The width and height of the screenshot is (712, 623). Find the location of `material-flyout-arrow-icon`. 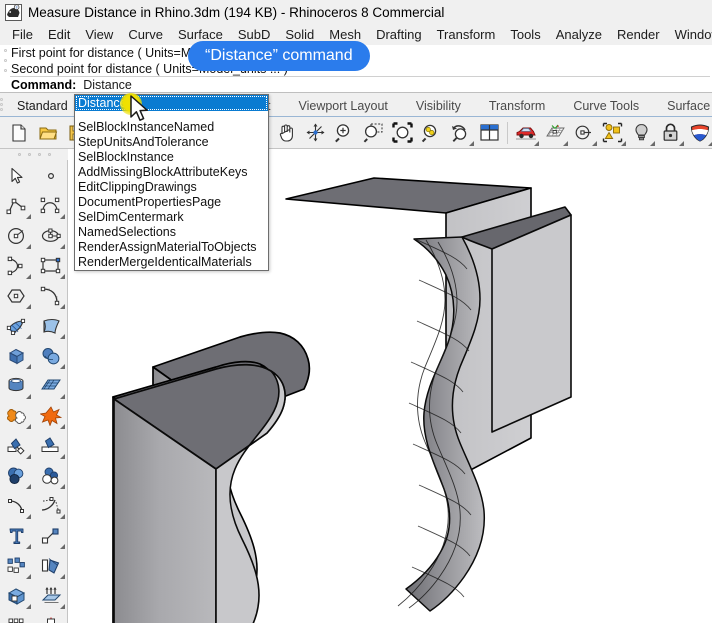

material-flyout-arrow-icon is located at coordinates (710, 143).